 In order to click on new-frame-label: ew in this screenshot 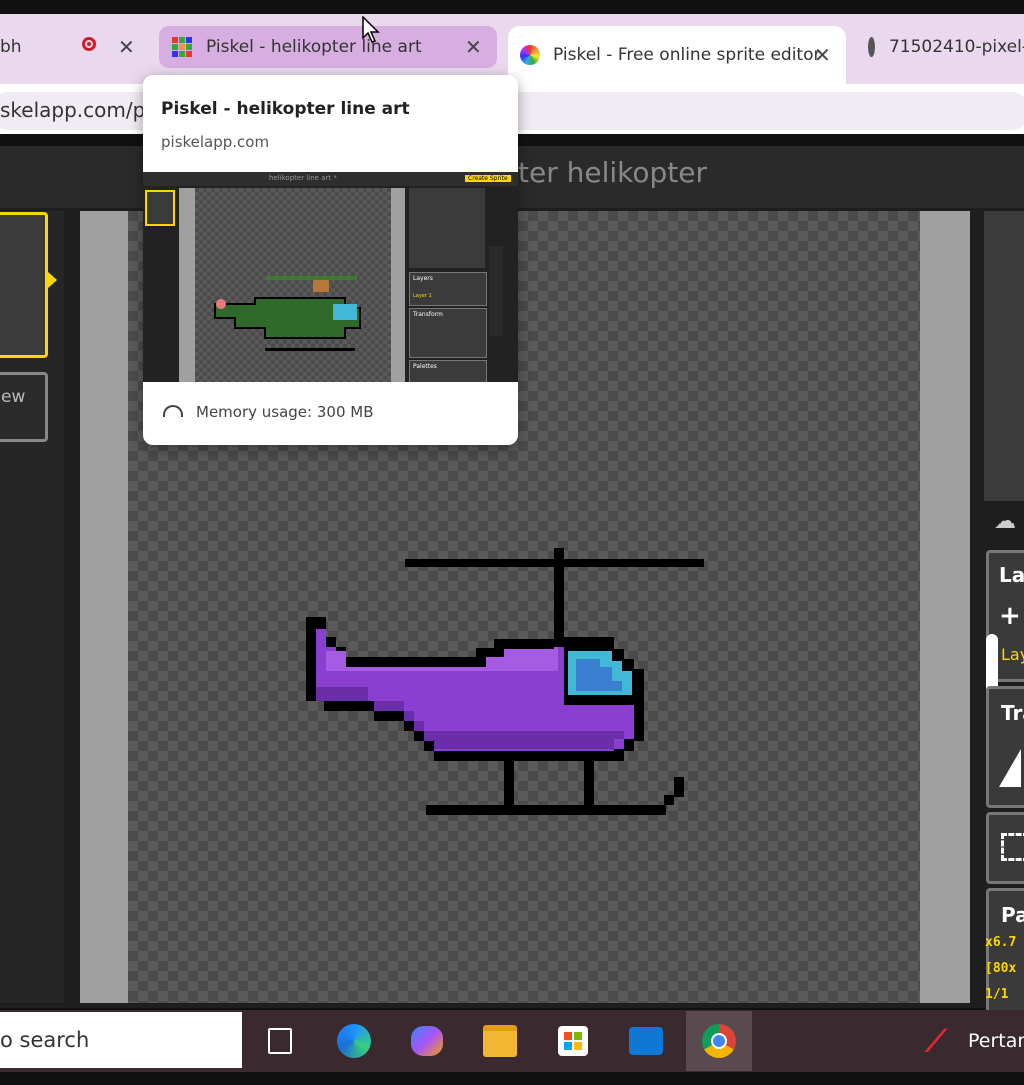, I will do `click(13, 397)`.